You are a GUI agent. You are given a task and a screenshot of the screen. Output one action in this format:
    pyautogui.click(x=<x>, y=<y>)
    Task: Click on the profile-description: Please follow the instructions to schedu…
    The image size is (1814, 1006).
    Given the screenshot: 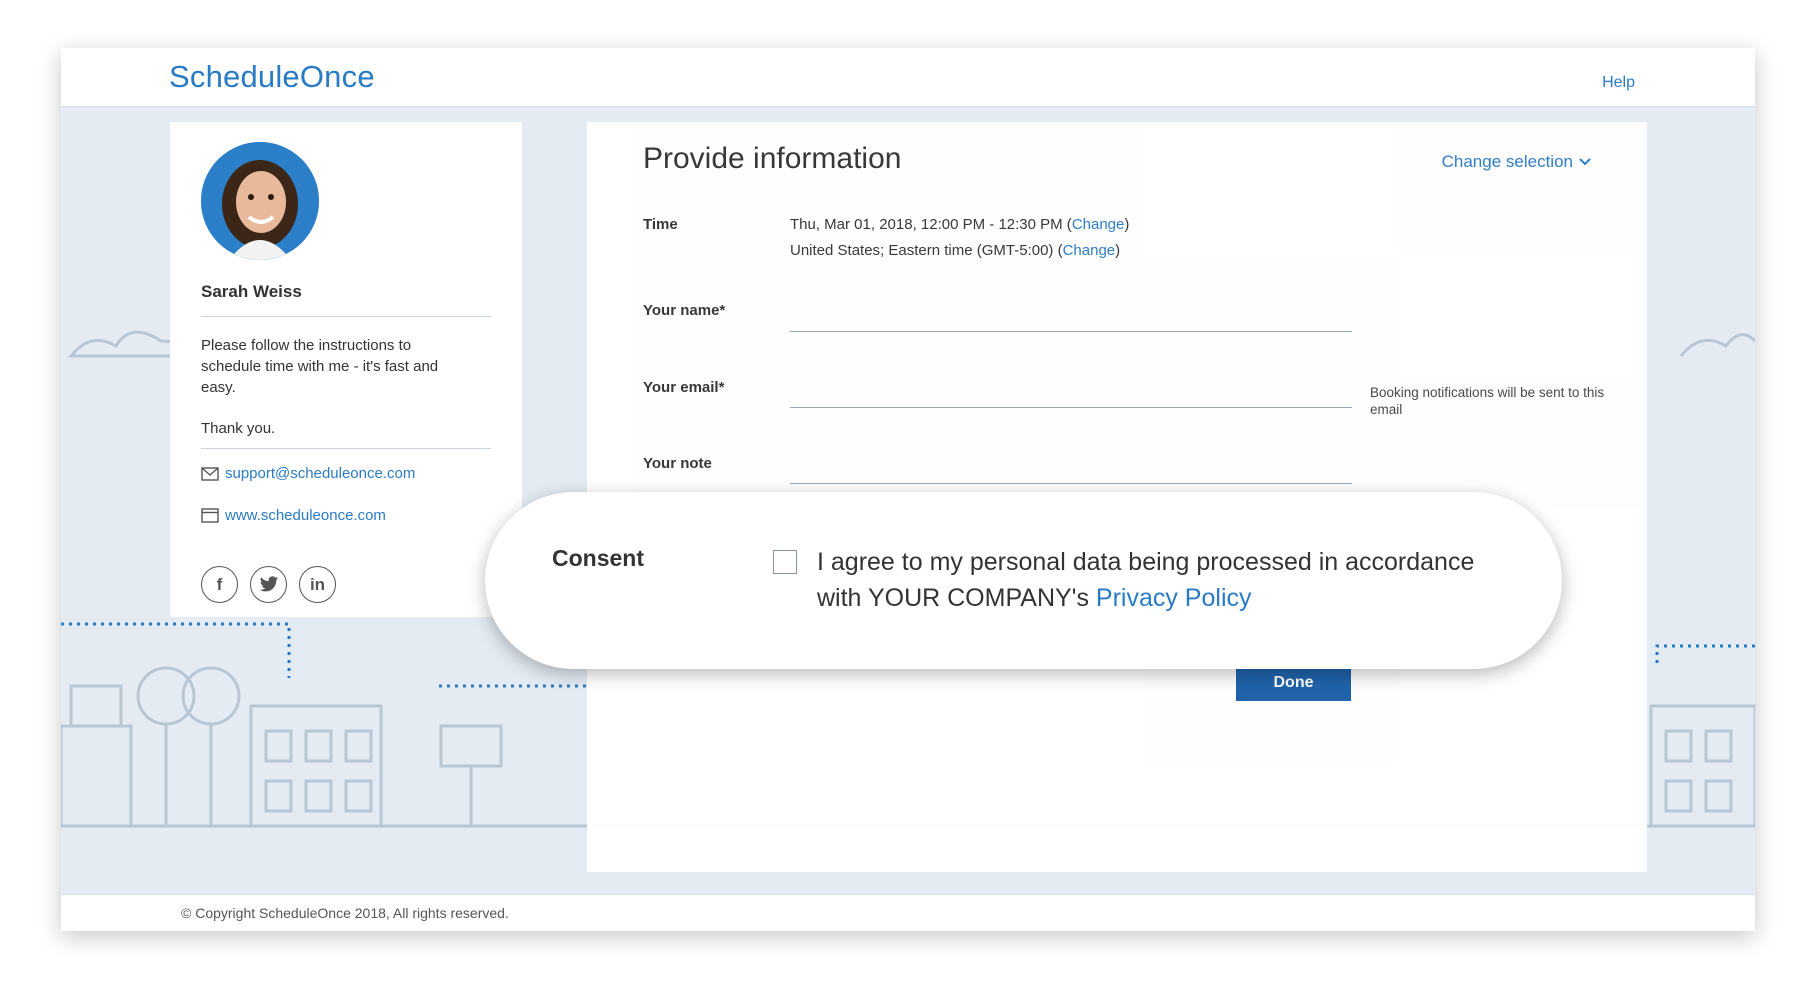 What is the action you would take?
    pyautogui.click(x=320, y=366)
    